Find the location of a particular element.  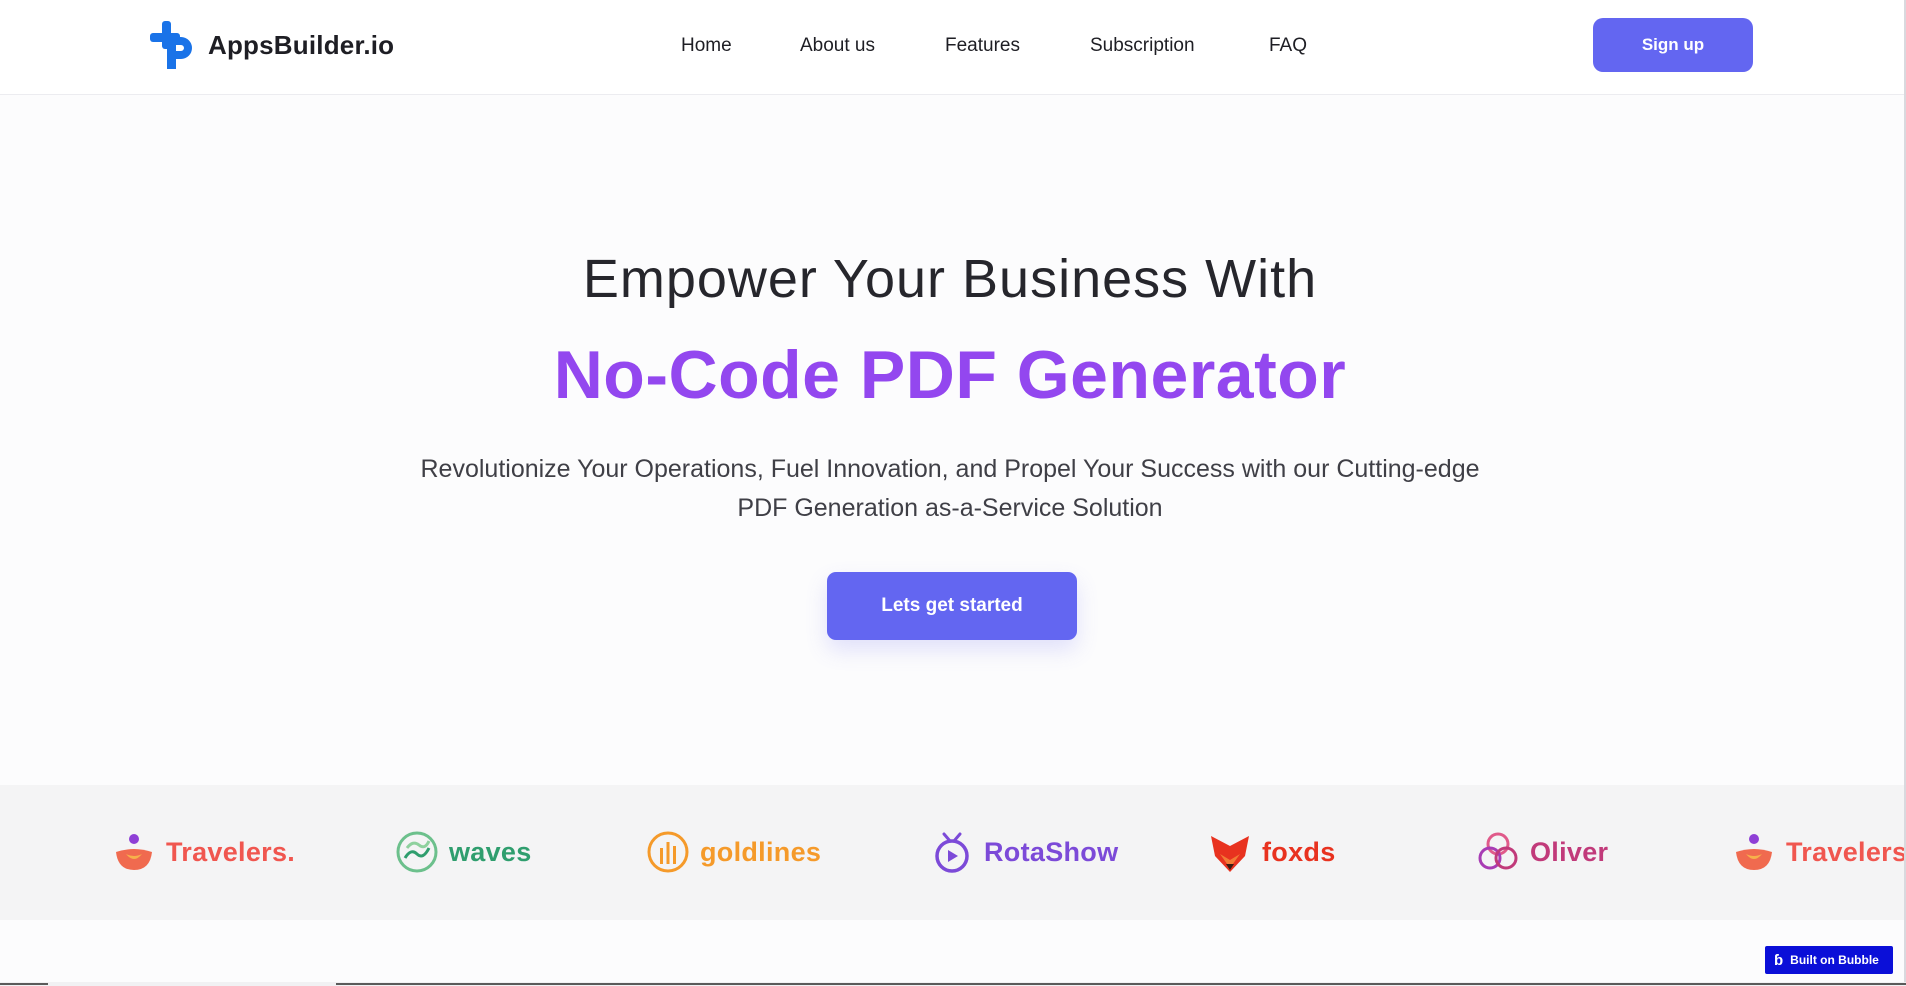

partner-name: goldlines is located at coordinates (761, 851).